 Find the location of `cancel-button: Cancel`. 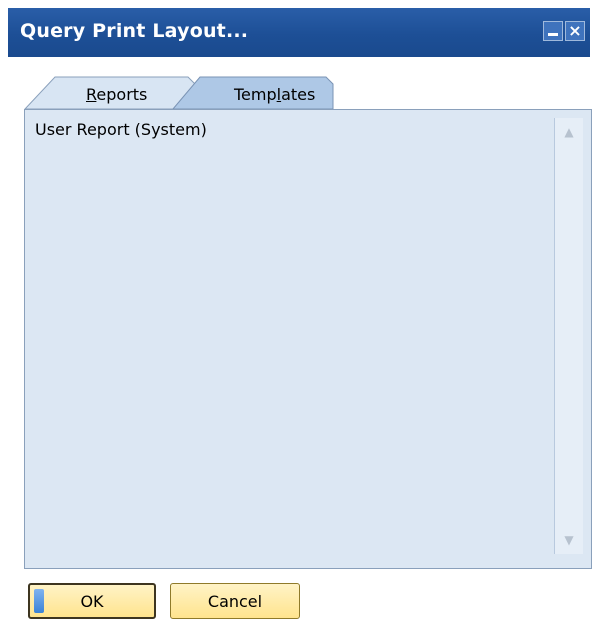

cancel-button: Cancel is located at coordinates (235, 601).